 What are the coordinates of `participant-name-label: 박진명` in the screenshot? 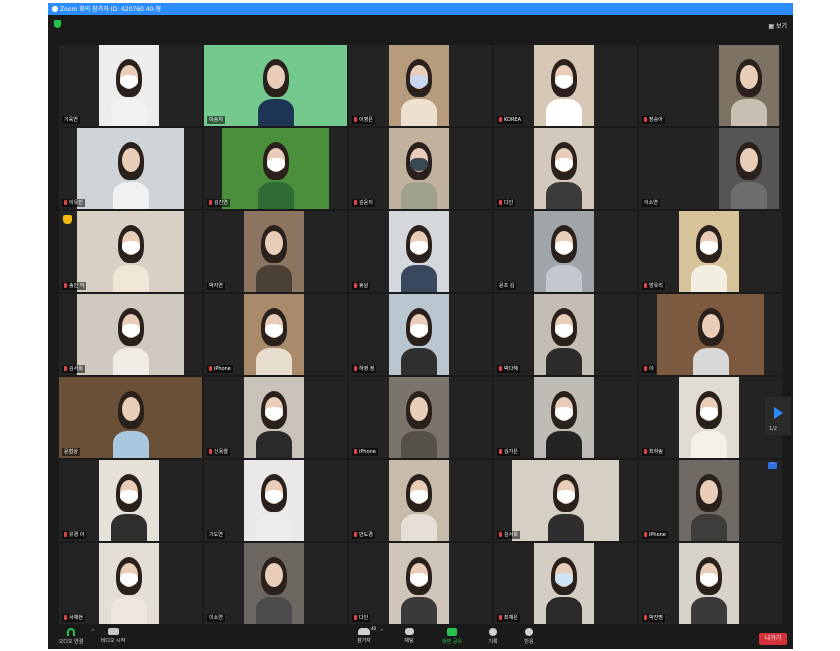 It's located at (653, 618).